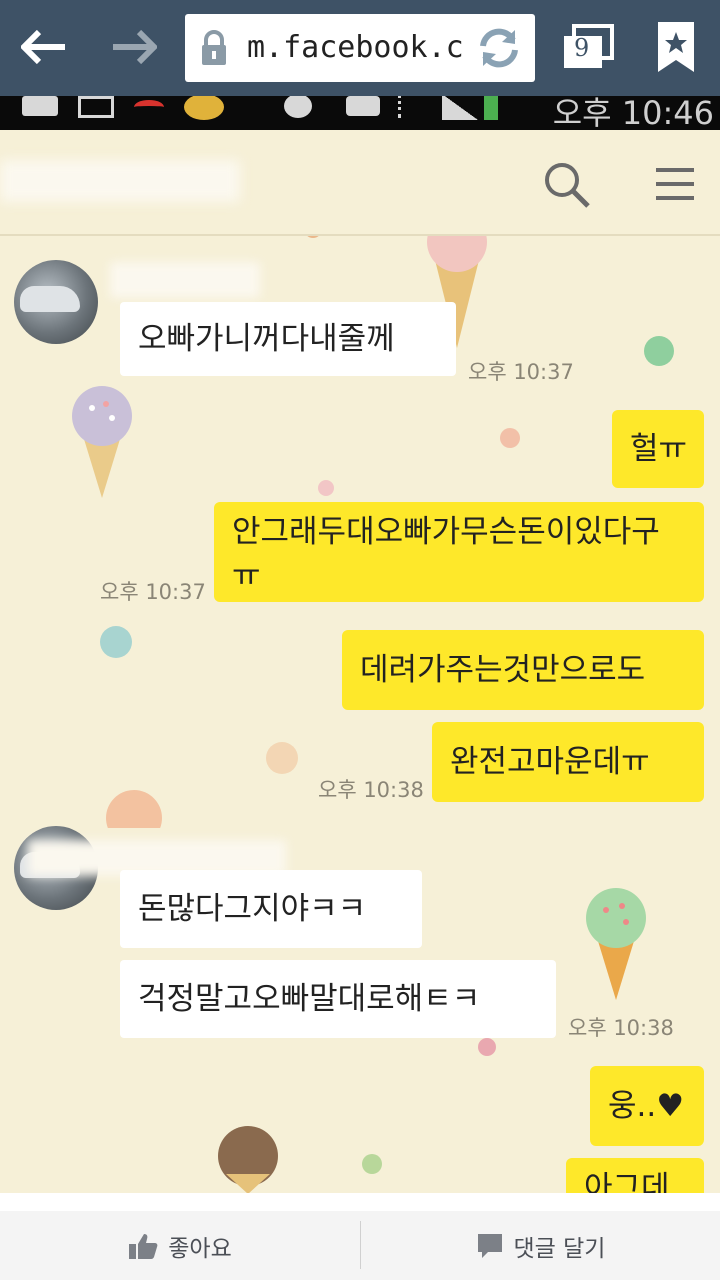 This screenshot has width=720, height=1280. What do you see at coordinates (559, 1248) in the screenshot?
I see `comment-label: 댓글 달기` at bounding box center [559, 1248].